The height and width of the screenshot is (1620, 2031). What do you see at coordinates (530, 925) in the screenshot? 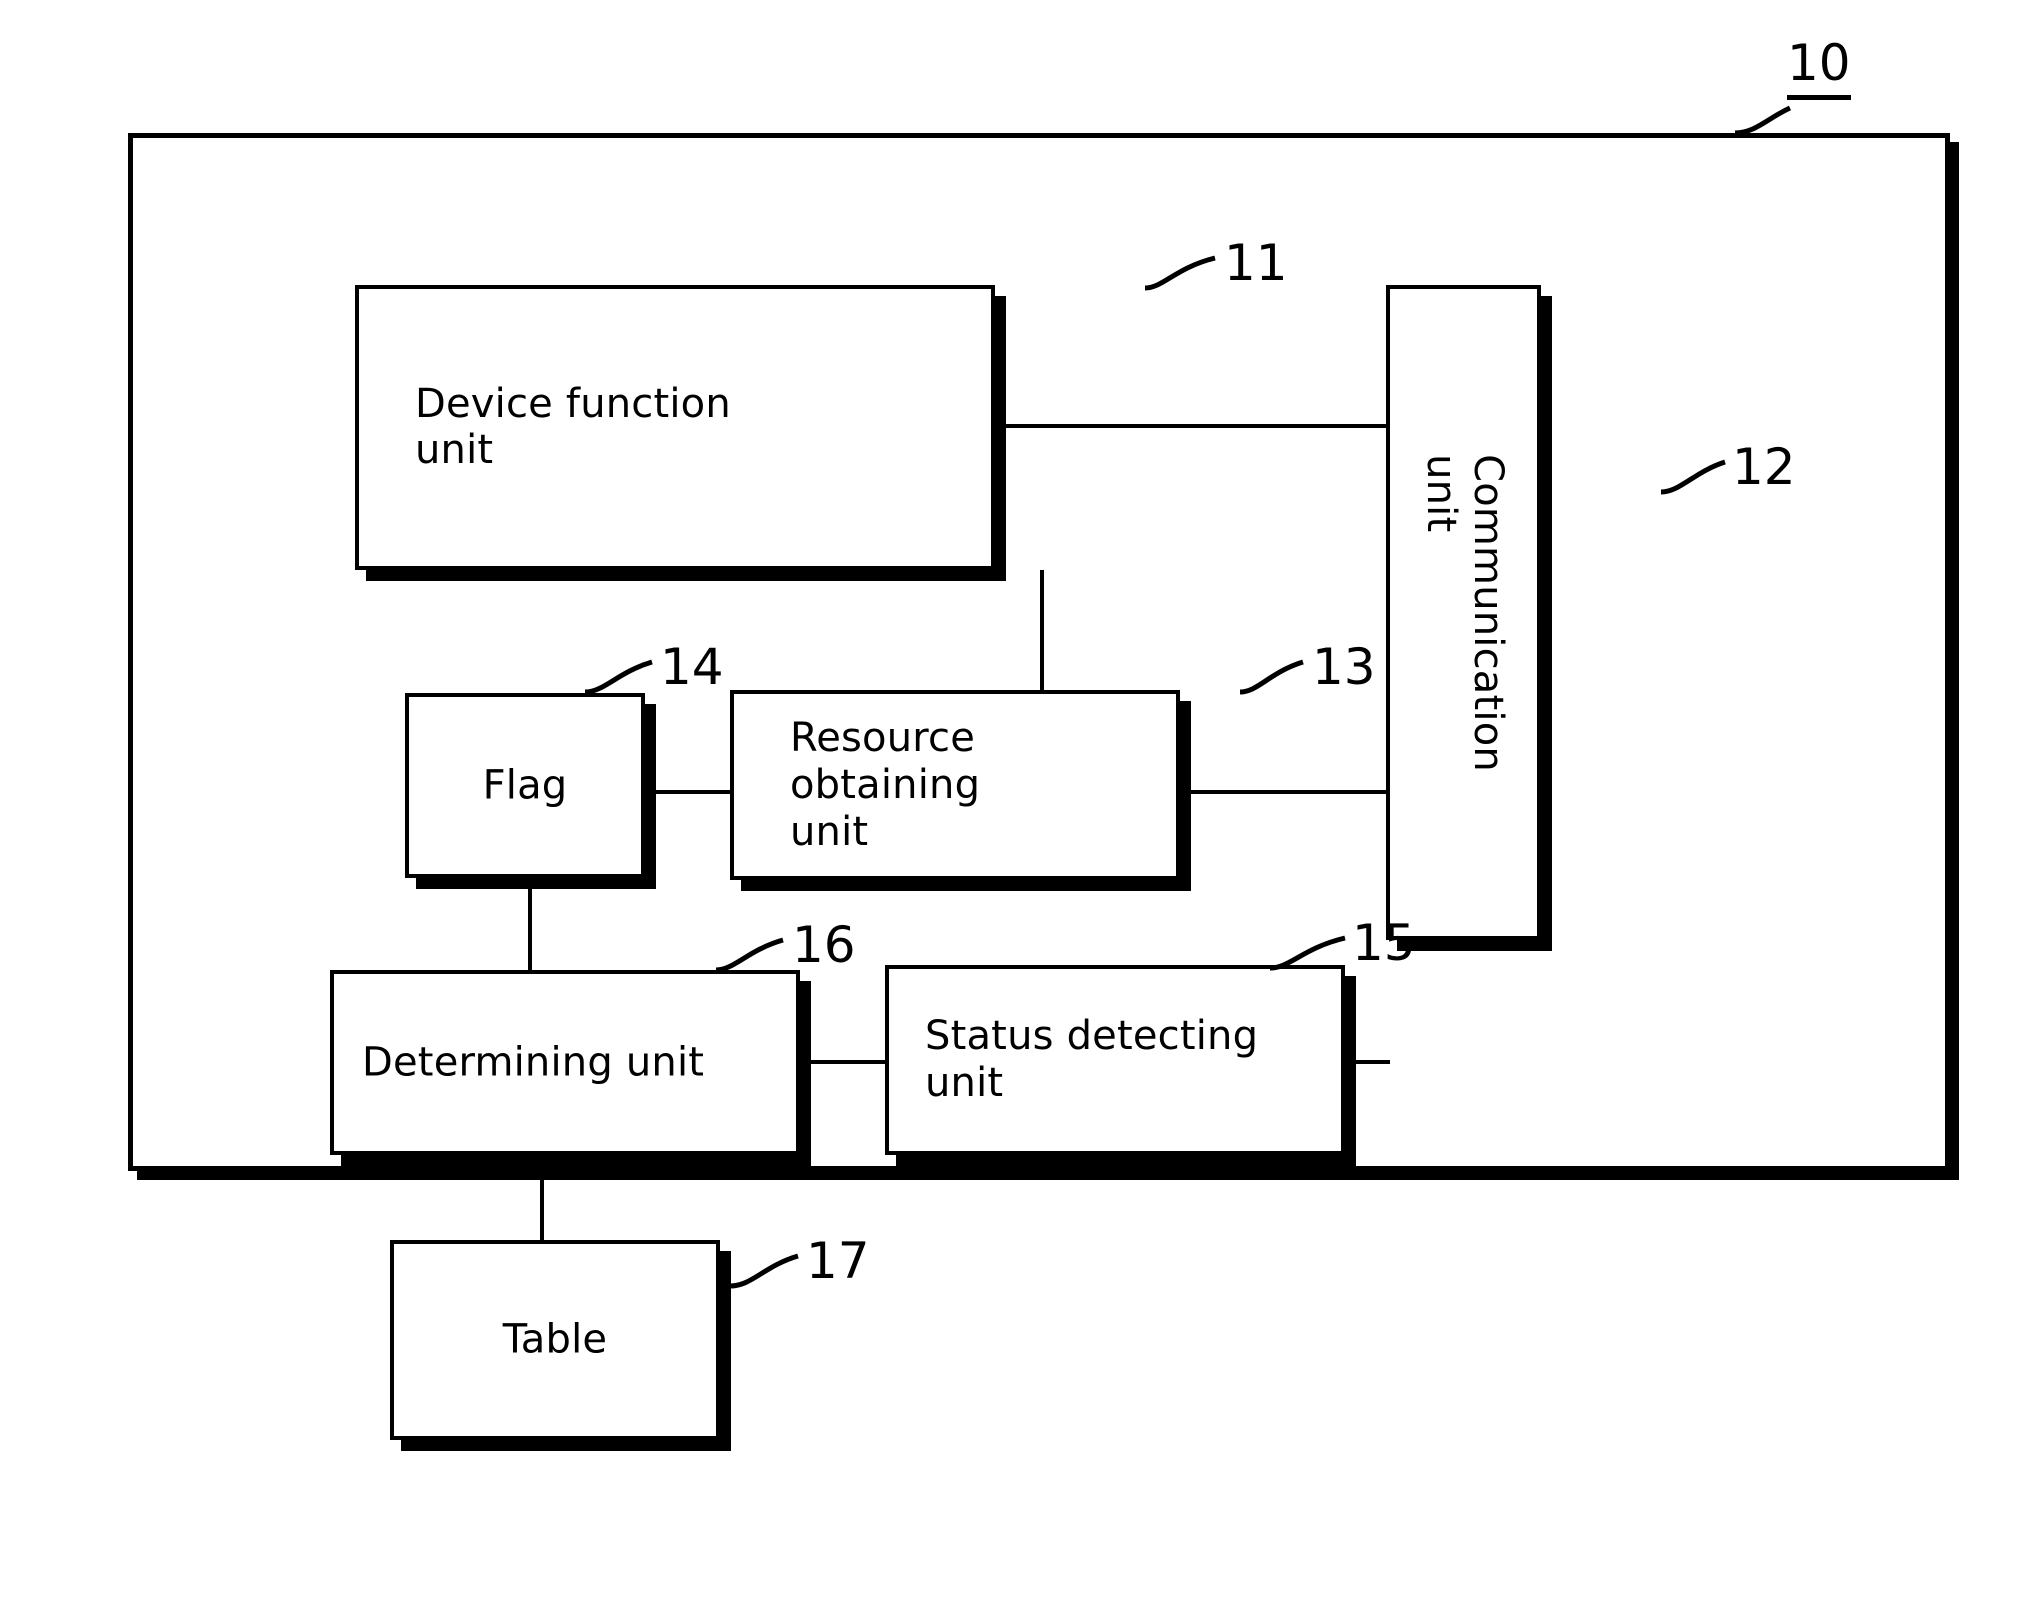
I see `connector-flag-to-determining` at bounding box center [530, 925].